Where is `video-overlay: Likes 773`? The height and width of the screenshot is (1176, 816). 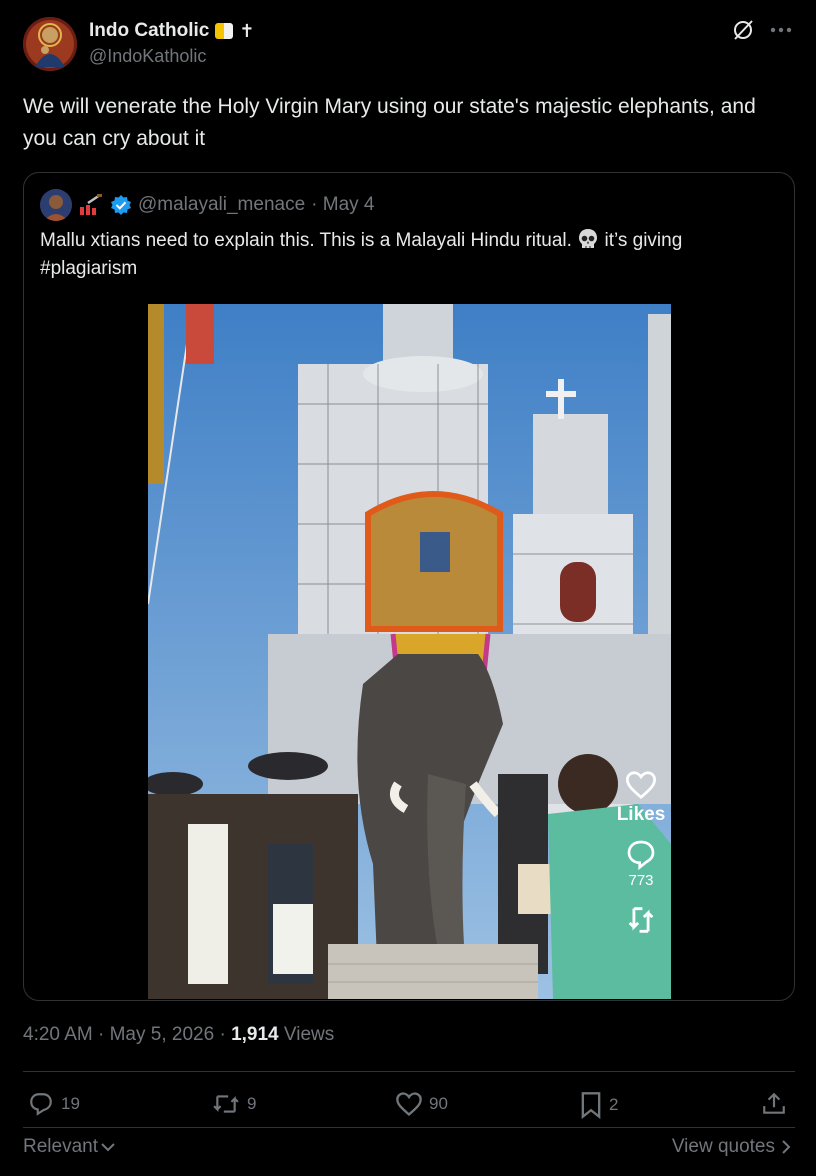 video-overlay: Likes 773 is located at coordinates (641, 853).